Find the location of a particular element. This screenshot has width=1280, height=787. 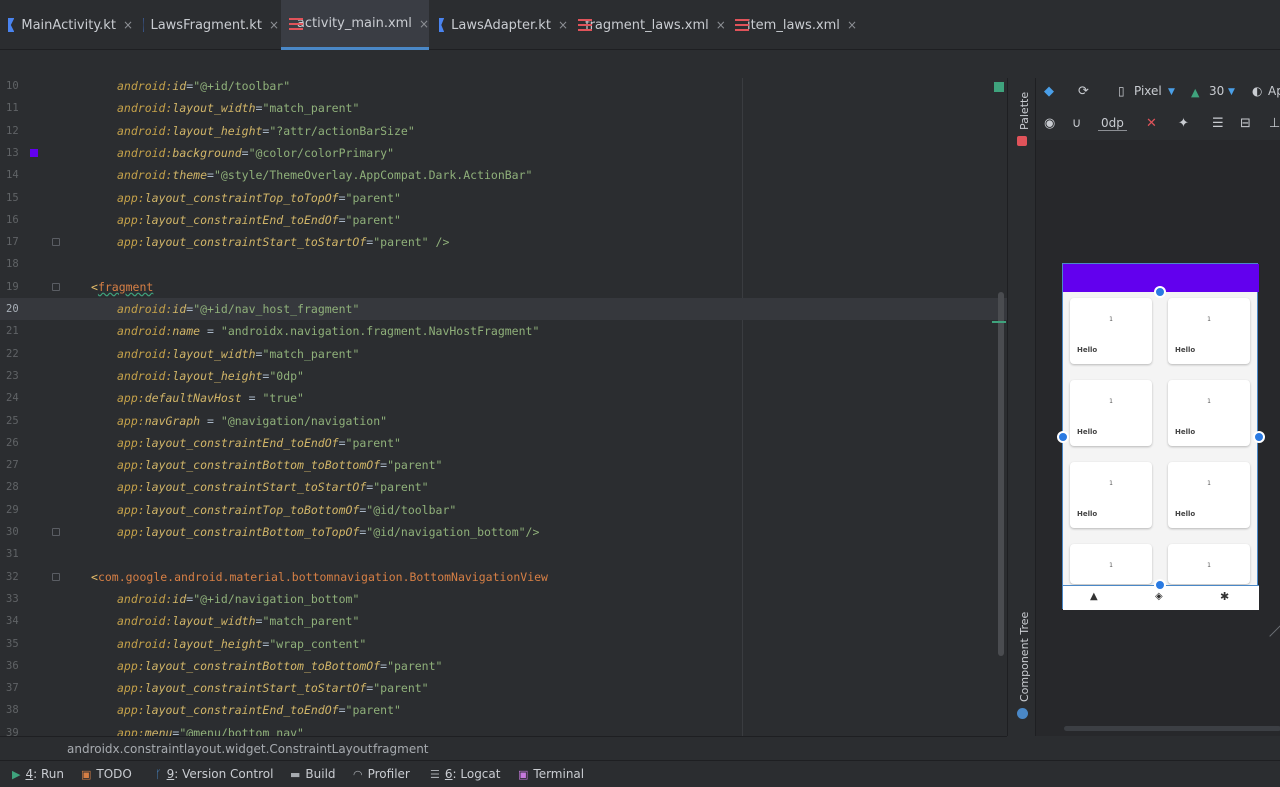

build-tool-button: ▬ Build is located at coordinates (313, 774).